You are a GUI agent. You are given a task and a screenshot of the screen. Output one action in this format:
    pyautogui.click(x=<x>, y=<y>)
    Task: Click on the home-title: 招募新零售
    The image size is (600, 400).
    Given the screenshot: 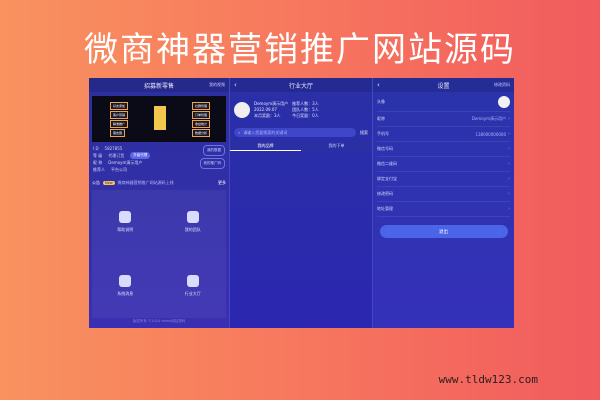 What is the action you would take?
    pyautogui.click(x=158, y=86)
    